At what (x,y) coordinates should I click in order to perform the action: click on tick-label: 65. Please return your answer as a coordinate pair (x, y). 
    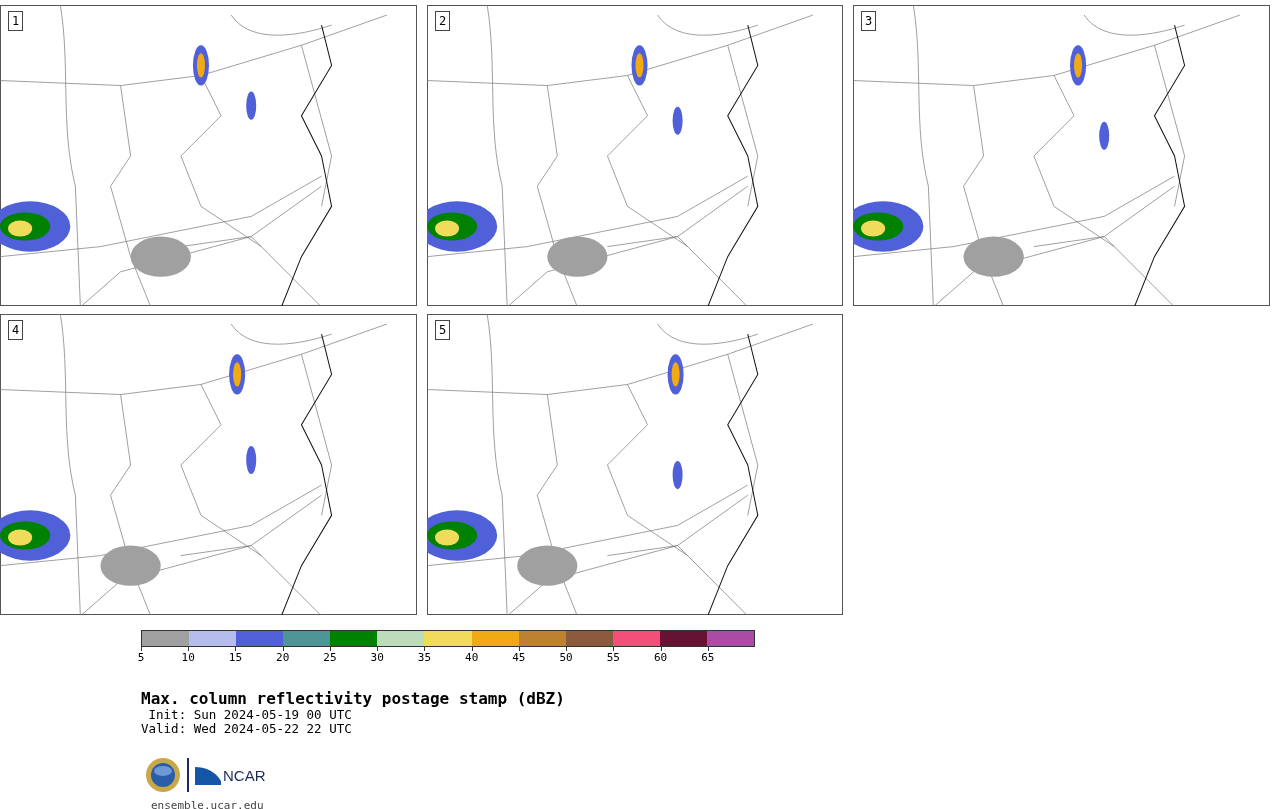
    Looking at the image, I should click on (708, 658).